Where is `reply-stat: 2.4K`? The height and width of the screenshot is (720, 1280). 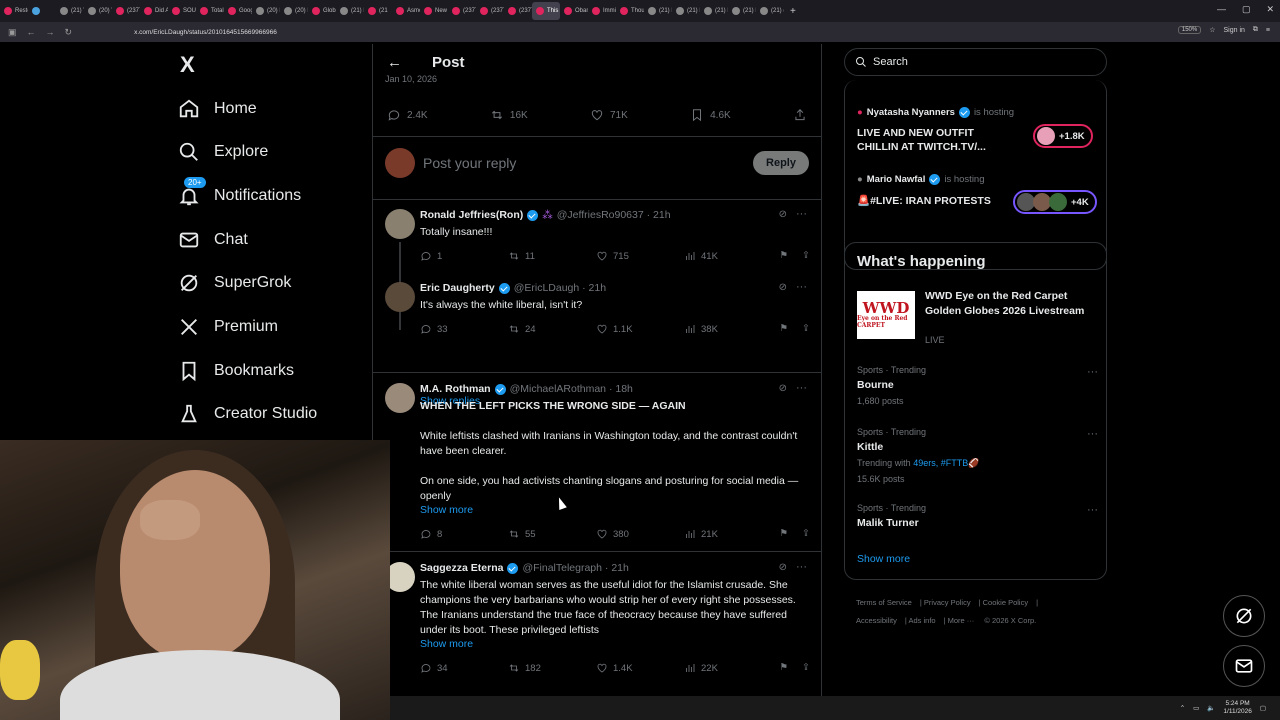
reply-stat: 2.4K is located at coordinates (407, 115).